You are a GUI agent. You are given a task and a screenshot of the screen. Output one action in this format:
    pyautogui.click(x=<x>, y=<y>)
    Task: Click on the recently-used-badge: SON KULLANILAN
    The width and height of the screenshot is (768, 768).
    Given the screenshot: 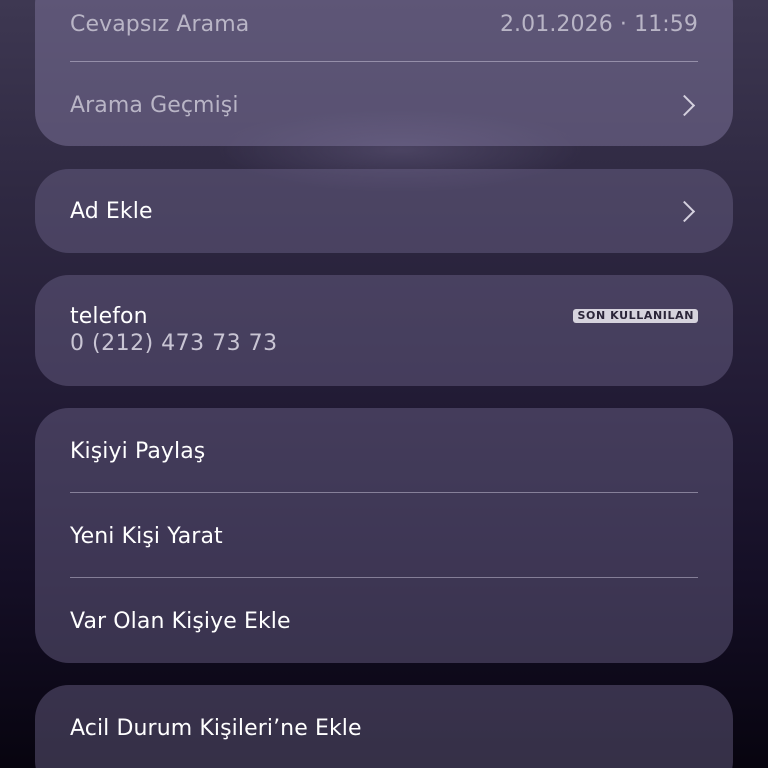 What is the action you would take?
    pyautogui.click(x=635, y=316)
    